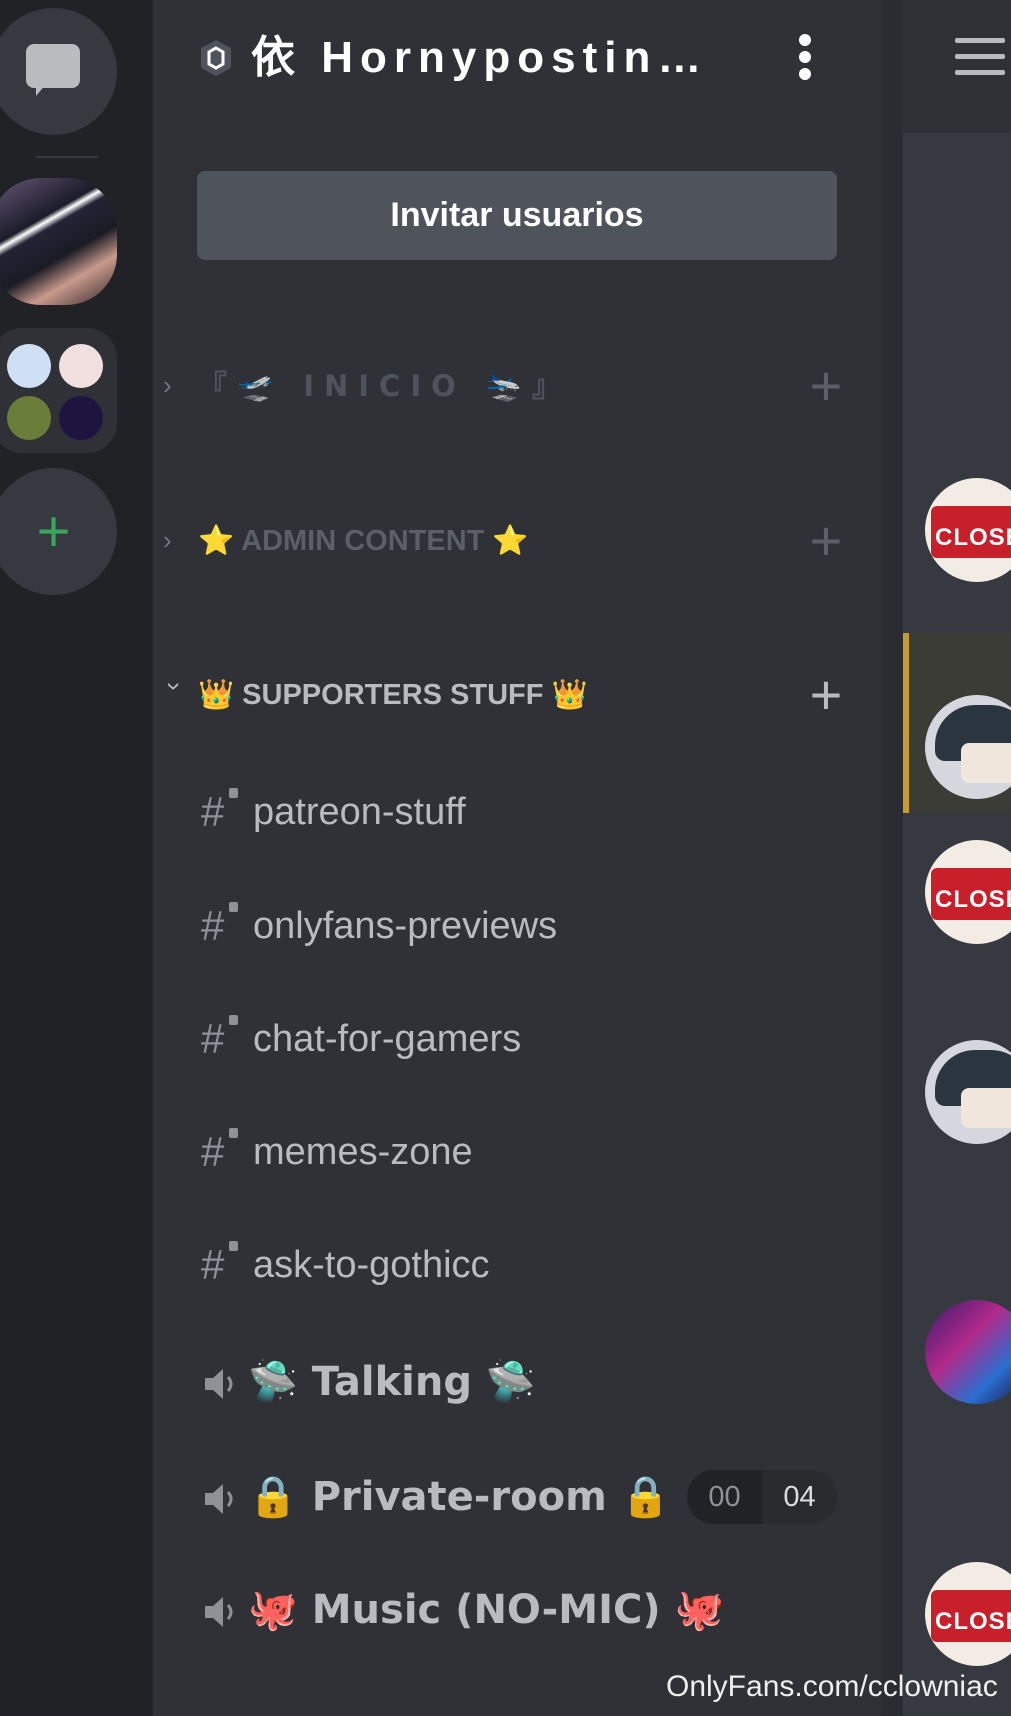 The height and width of the screenshot is (1716, 1011). I want to click on invite-users-button: Invitar usuarios, so click(517, 215).